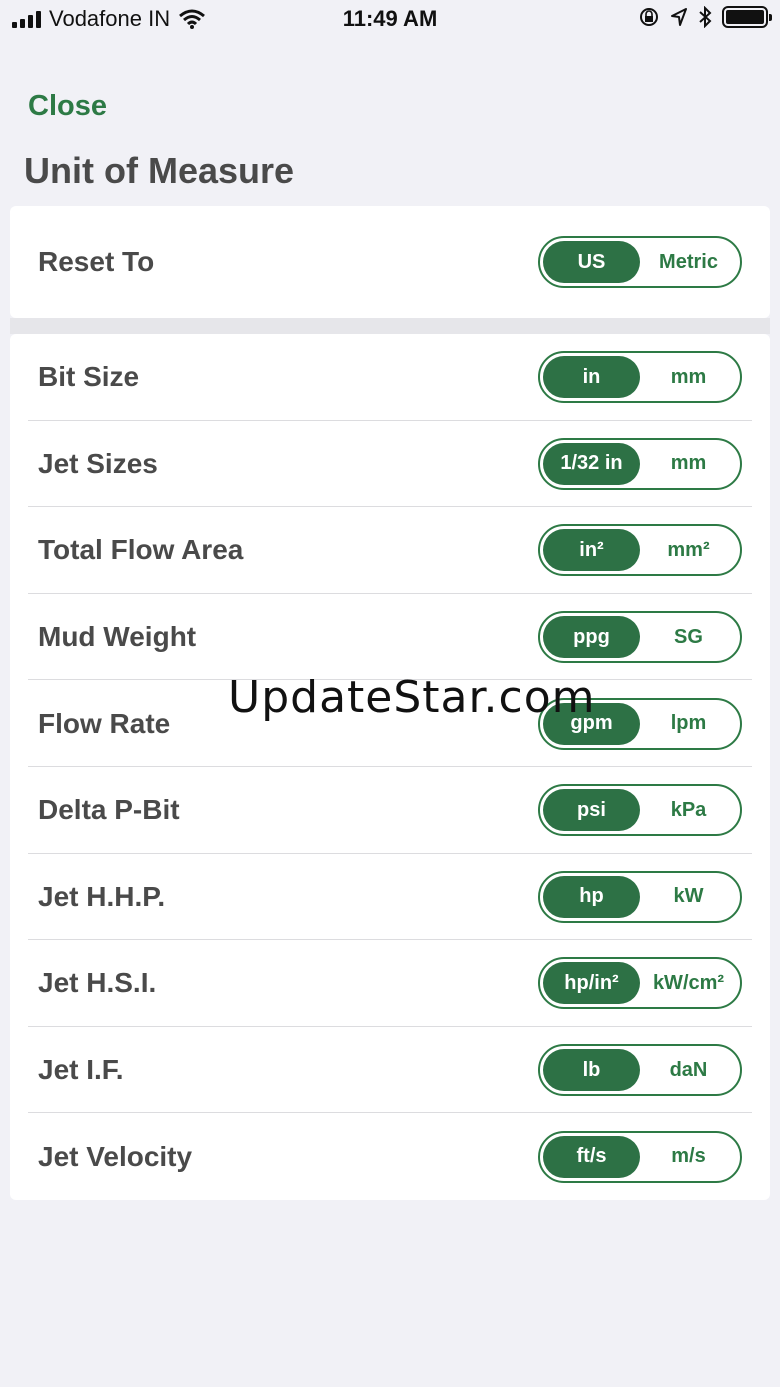  I want to click on unit-segmented-control: in mm, so click(640, 377).